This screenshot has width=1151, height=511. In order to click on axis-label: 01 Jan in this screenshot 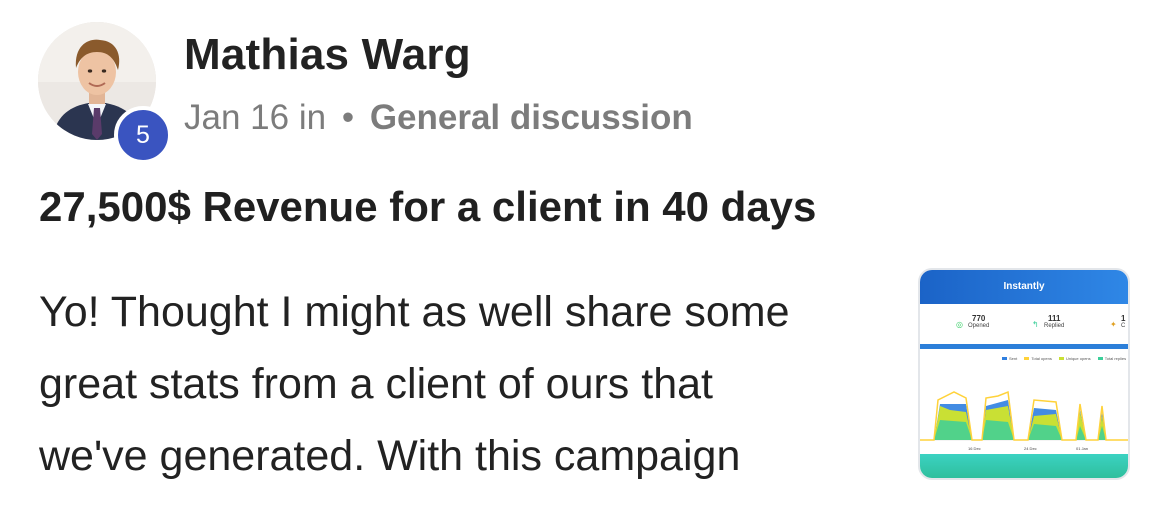, I will do `click(1082, 448)`.